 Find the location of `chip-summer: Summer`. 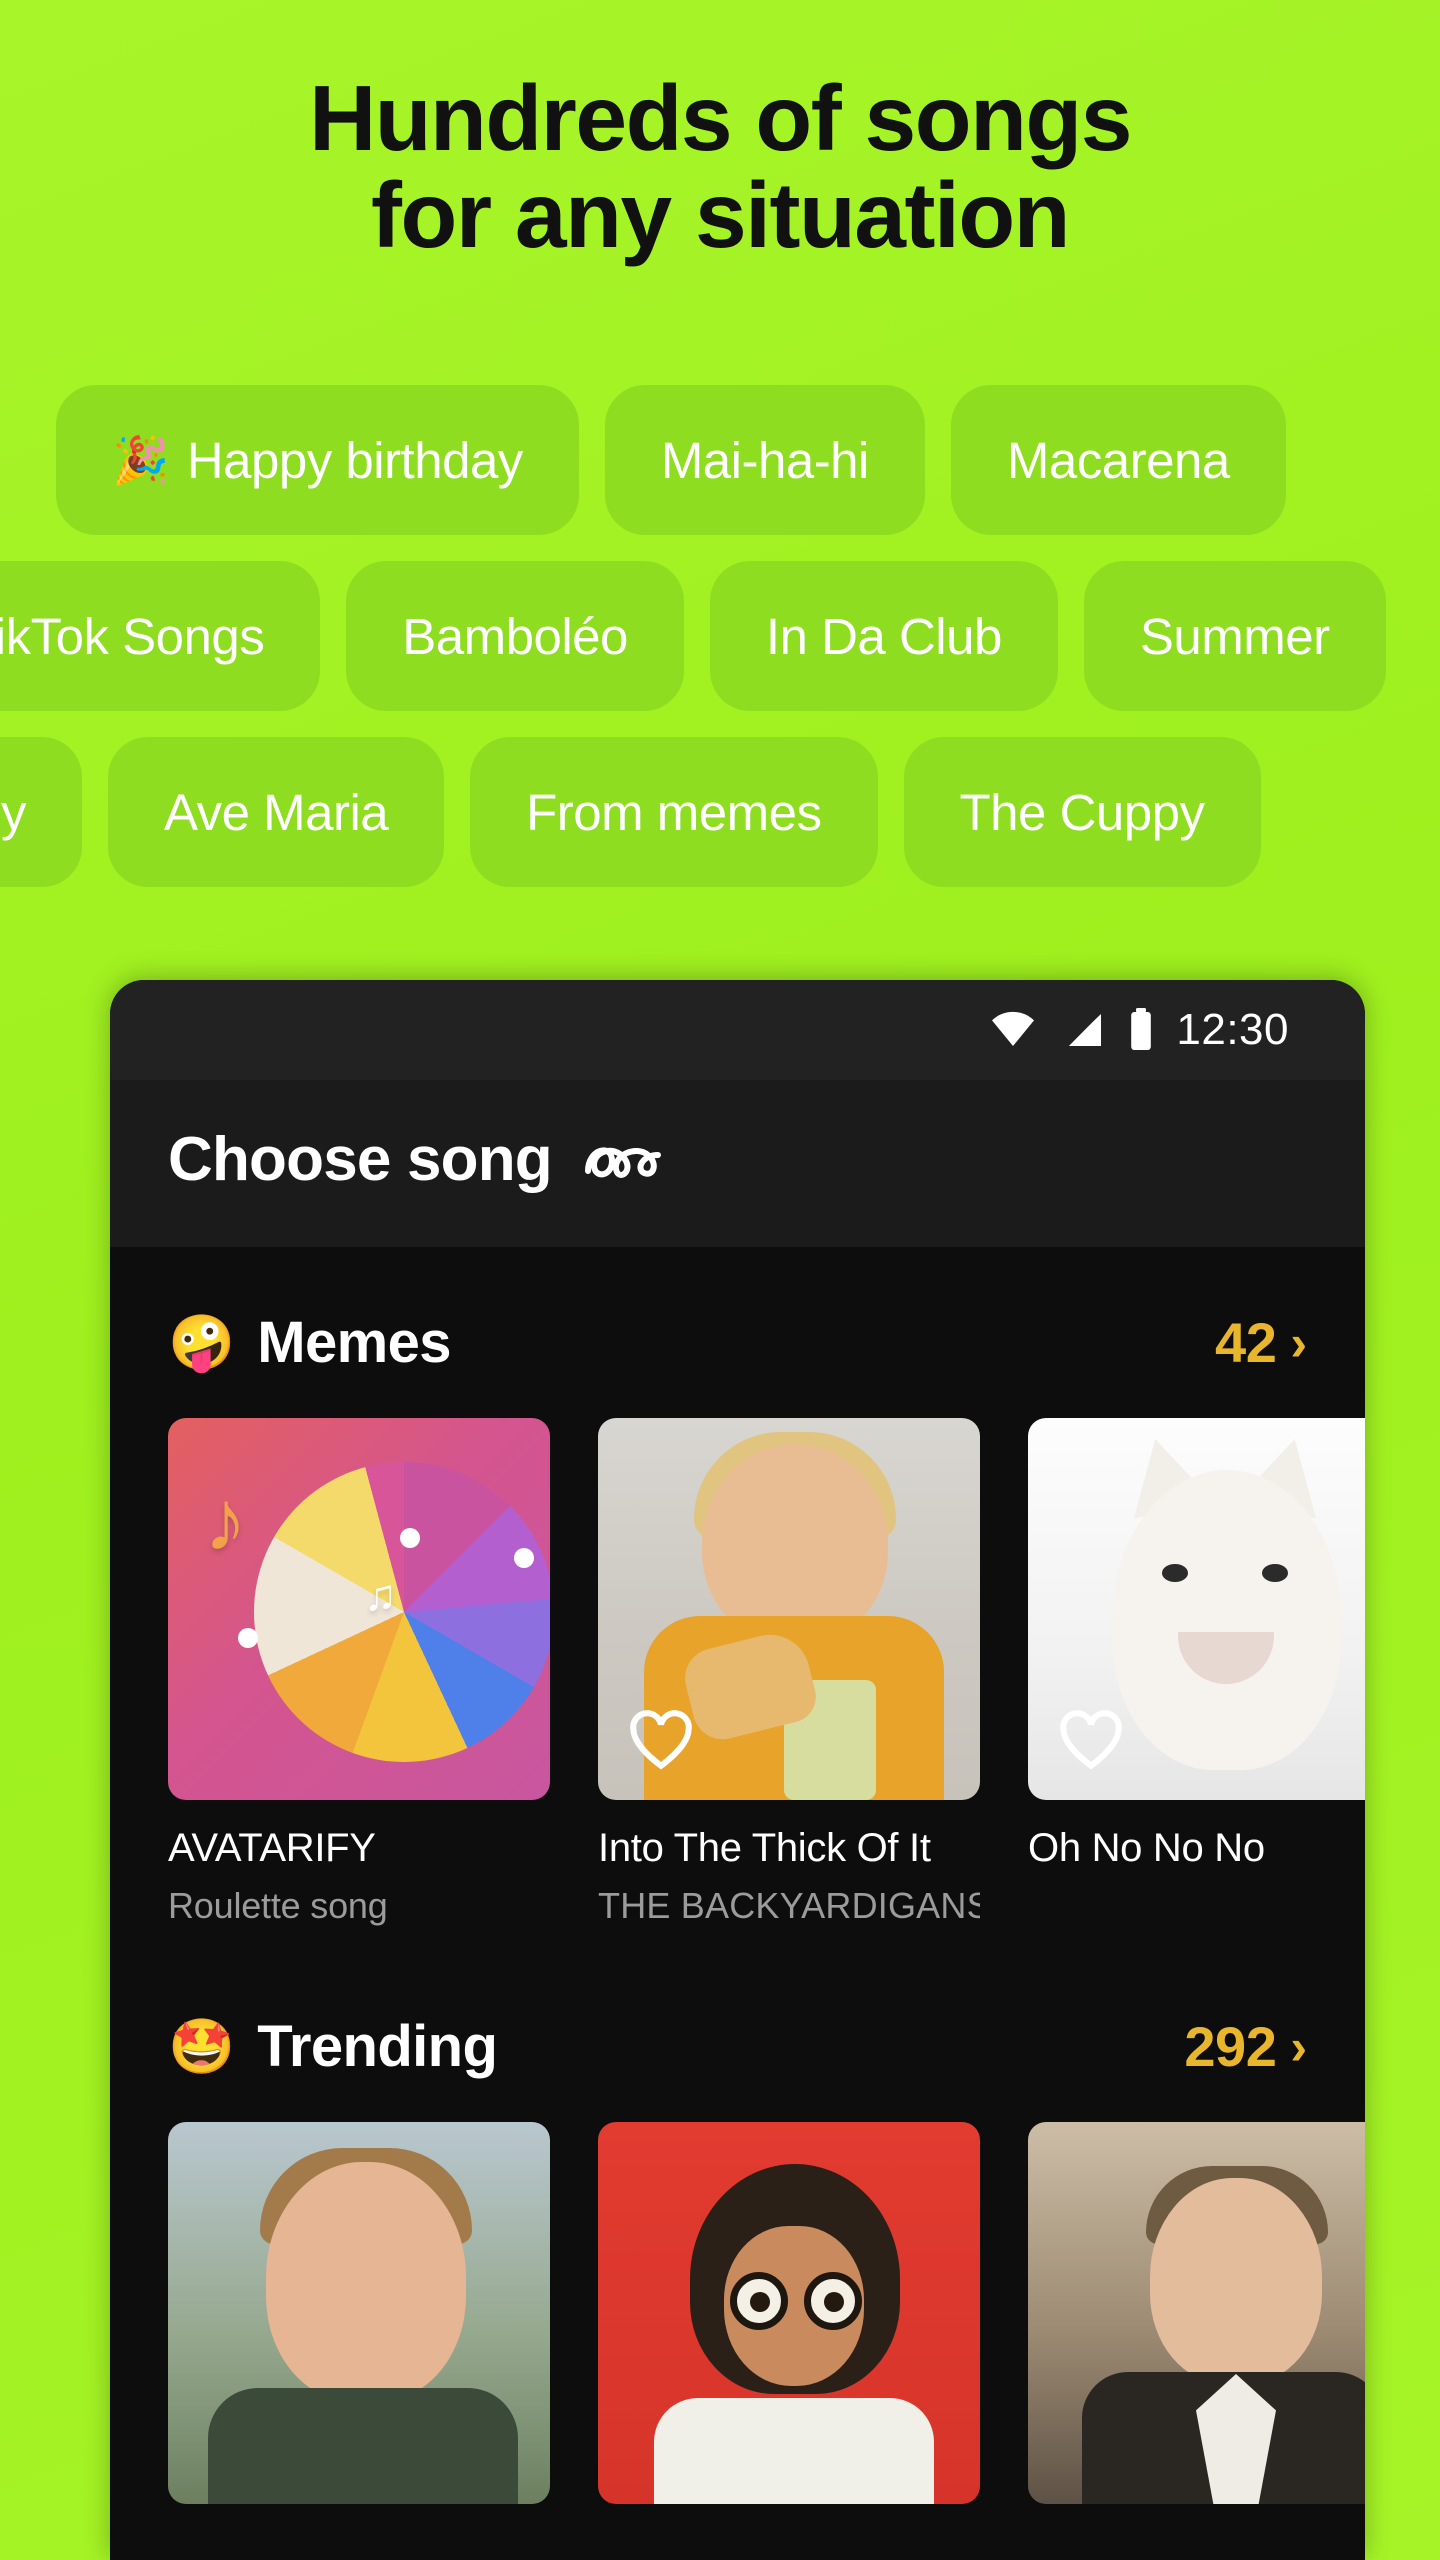

chip-summer: Summer is located at coordinates (1234, 636).